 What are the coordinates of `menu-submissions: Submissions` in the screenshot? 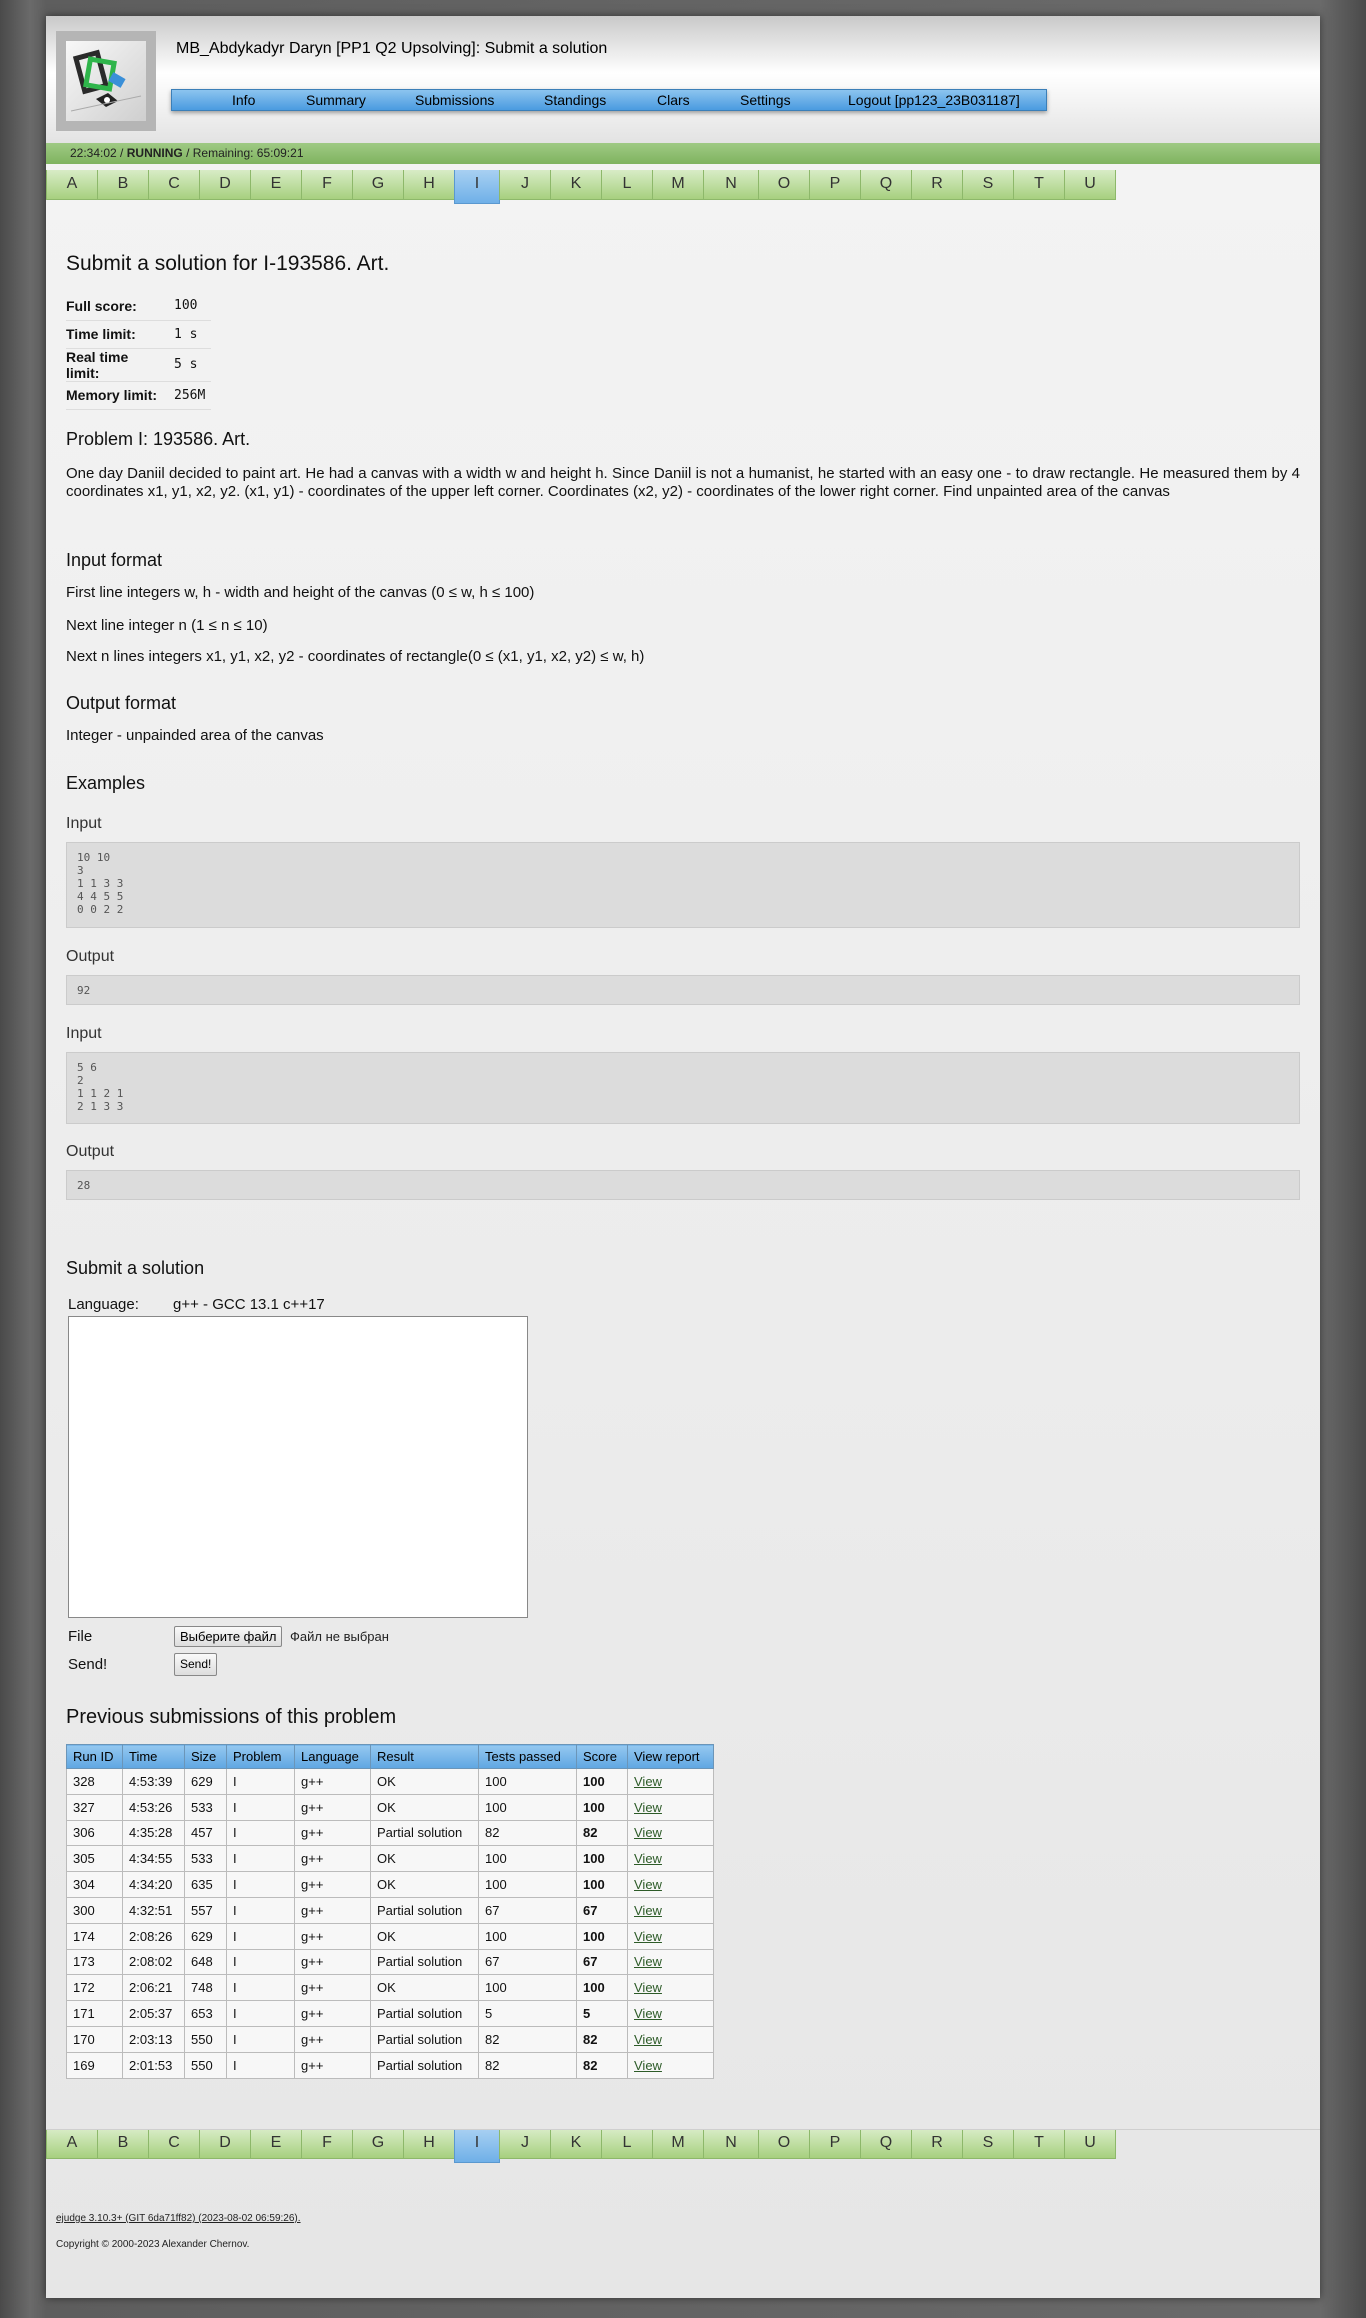 It's located at (454, 100).